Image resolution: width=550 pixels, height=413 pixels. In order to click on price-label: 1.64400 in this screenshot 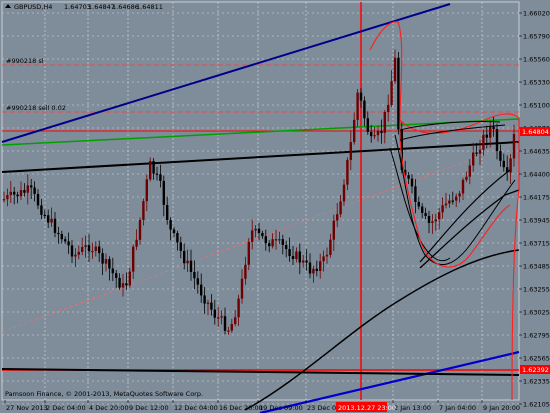, I will do `click(536, 175)`.